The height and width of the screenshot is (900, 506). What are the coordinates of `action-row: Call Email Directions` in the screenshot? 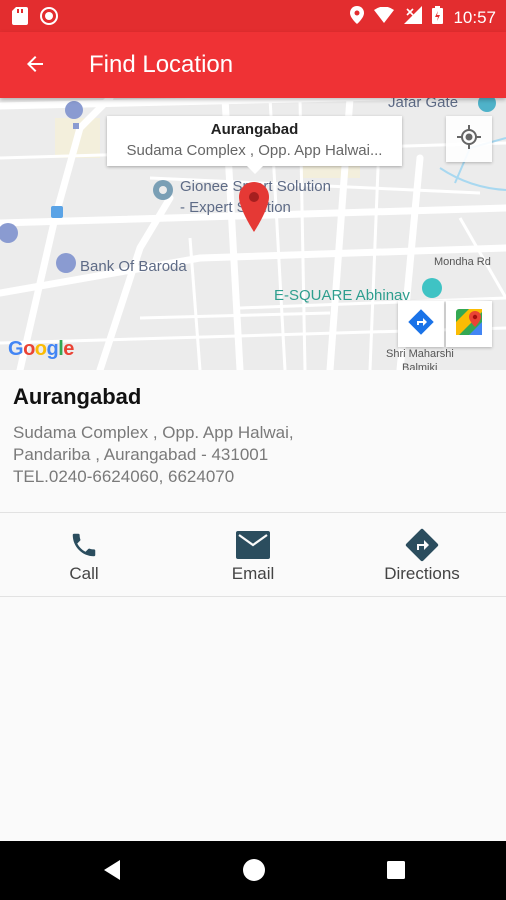 It's located at (253, 554).